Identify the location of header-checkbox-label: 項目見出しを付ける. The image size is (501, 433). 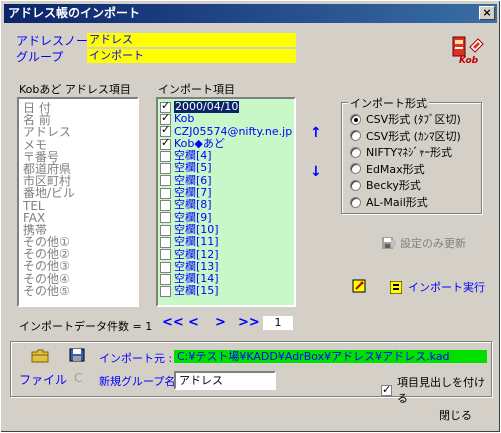
(441, 390).